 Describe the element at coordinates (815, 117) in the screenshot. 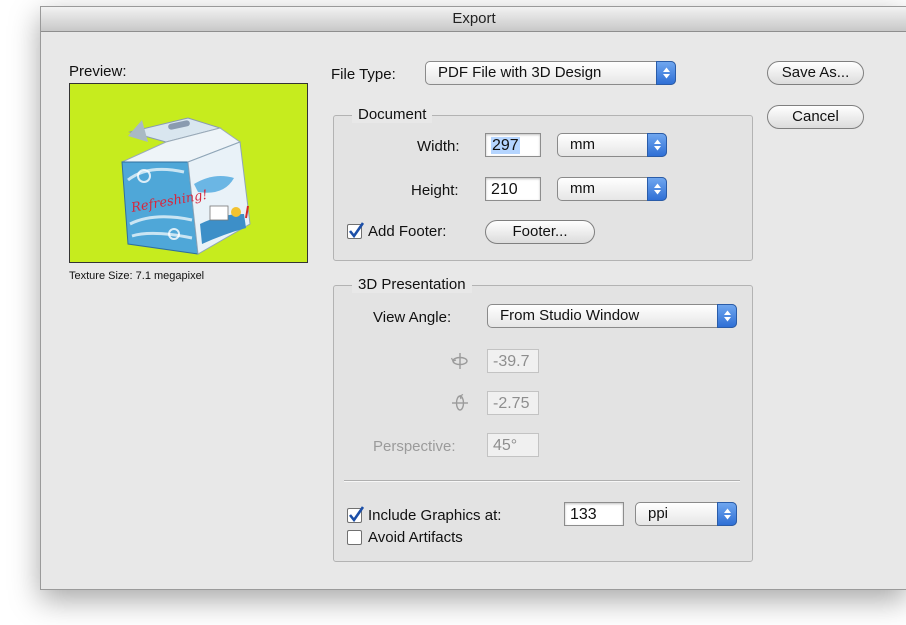

I see `cancel-button: Cancel` at that location.